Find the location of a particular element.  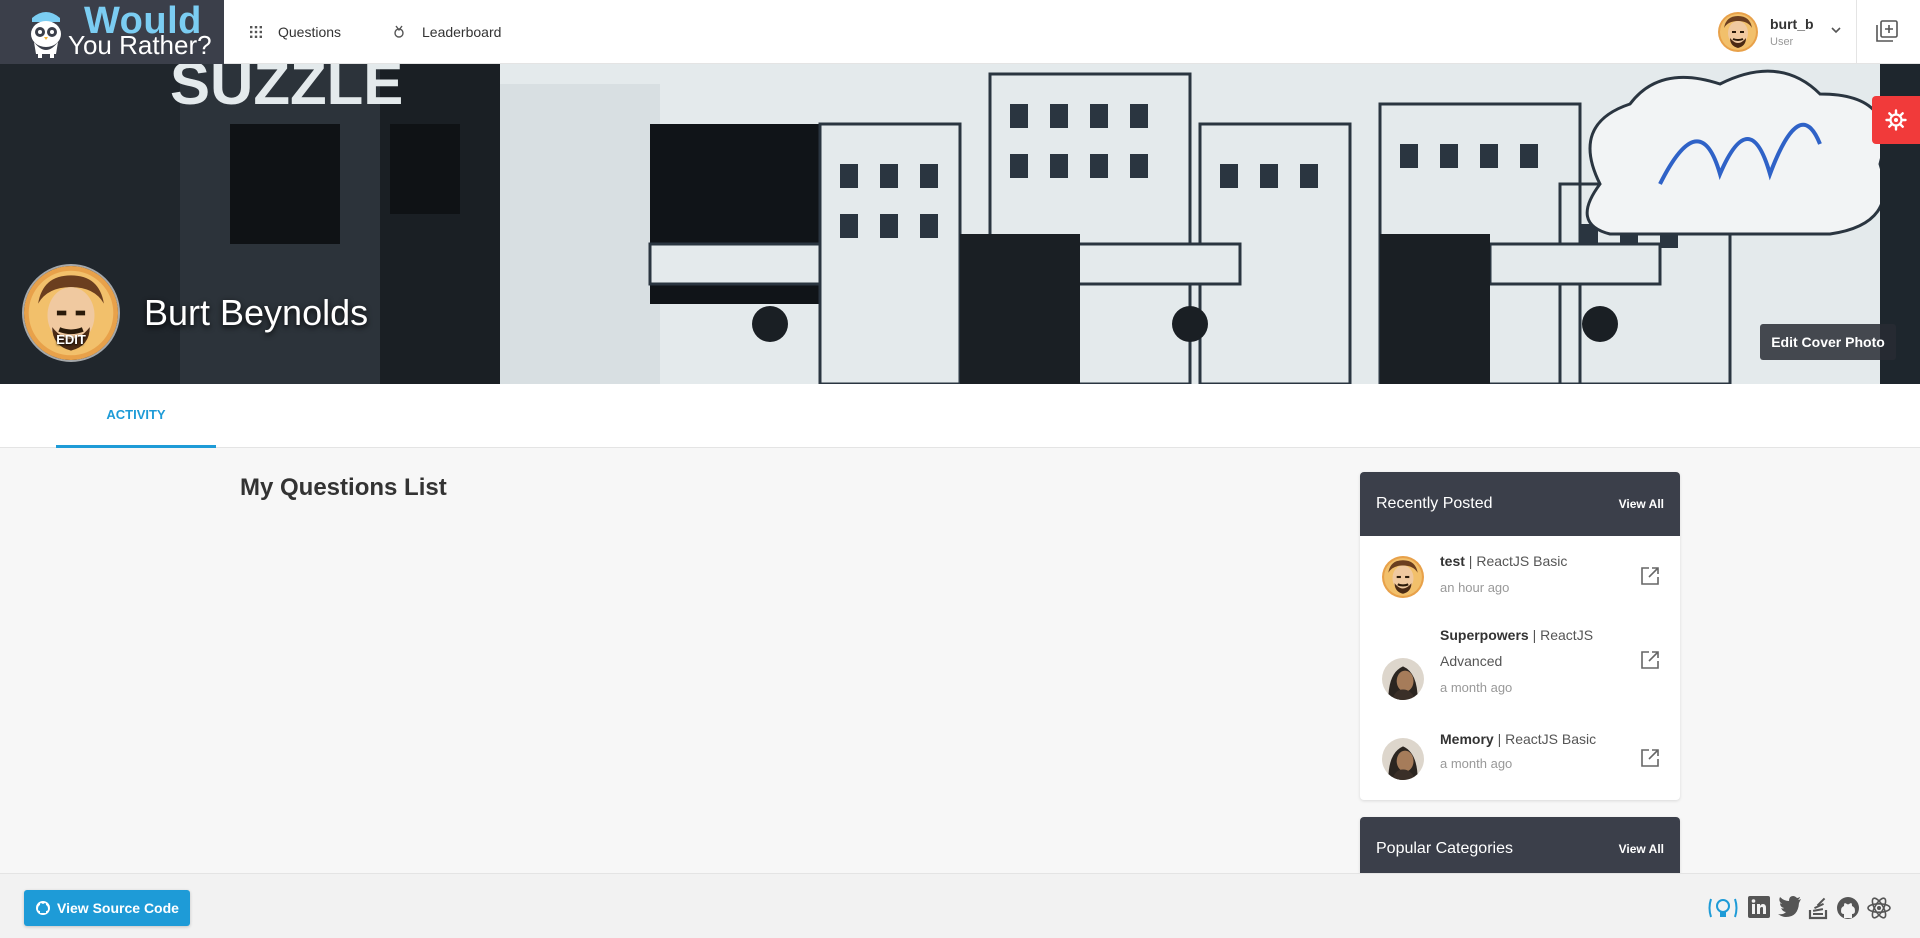

popular-categories-view-all: View All is located at coordinates (1641, 849).